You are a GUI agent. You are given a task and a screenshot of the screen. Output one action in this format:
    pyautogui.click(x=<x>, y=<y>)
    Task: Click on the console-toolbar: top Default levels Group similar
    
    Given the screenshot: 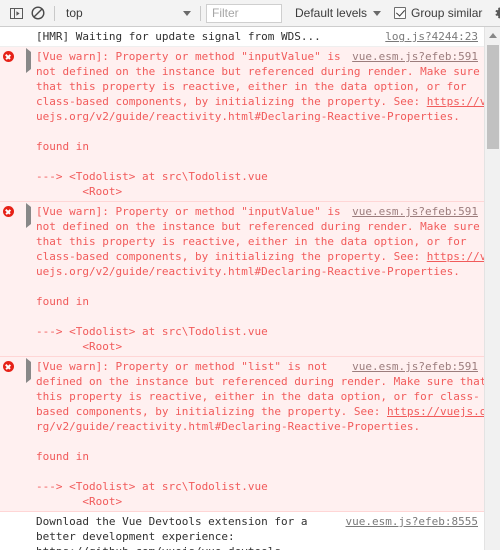 What is the action you would take?
    pyautogui.click(x=250, y=13)
    